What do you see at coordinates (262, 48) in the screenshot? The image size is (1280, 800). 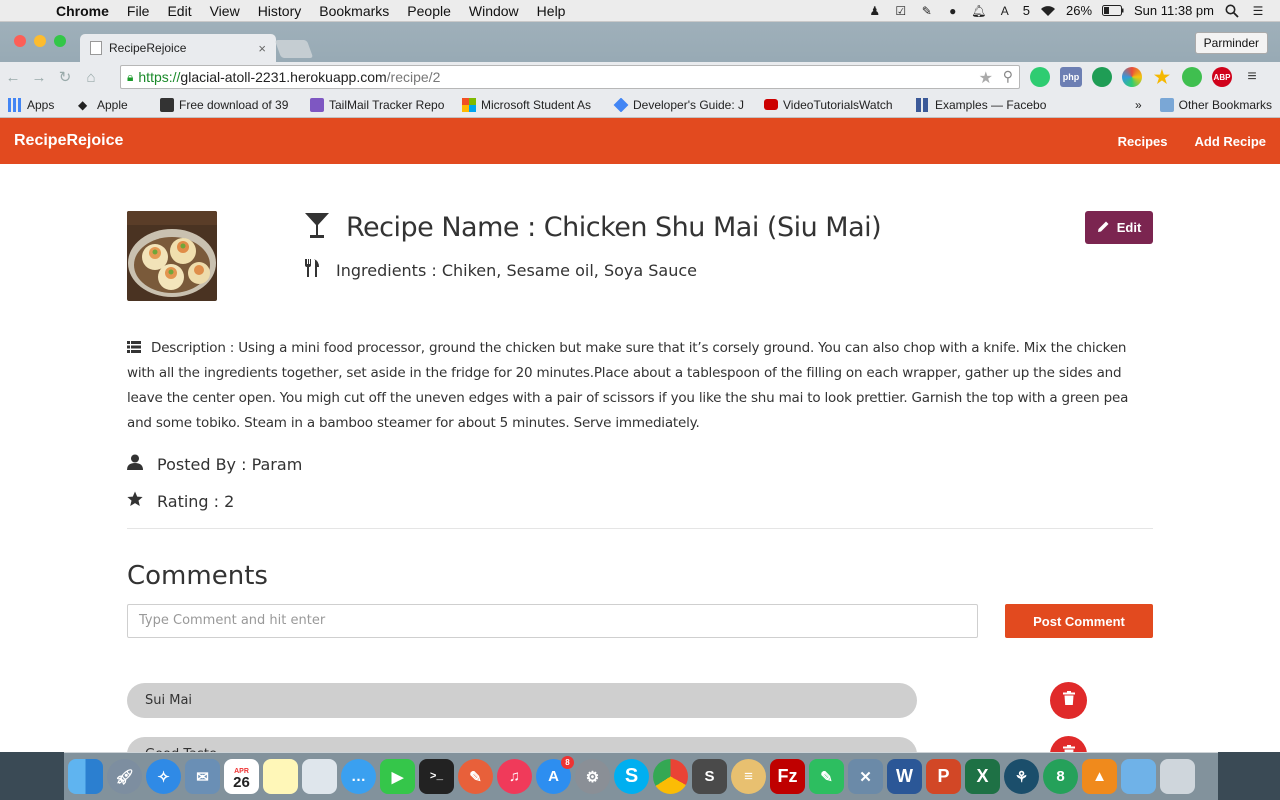 I see `tab-close-icon: ×` at bounding box center [262, 48].